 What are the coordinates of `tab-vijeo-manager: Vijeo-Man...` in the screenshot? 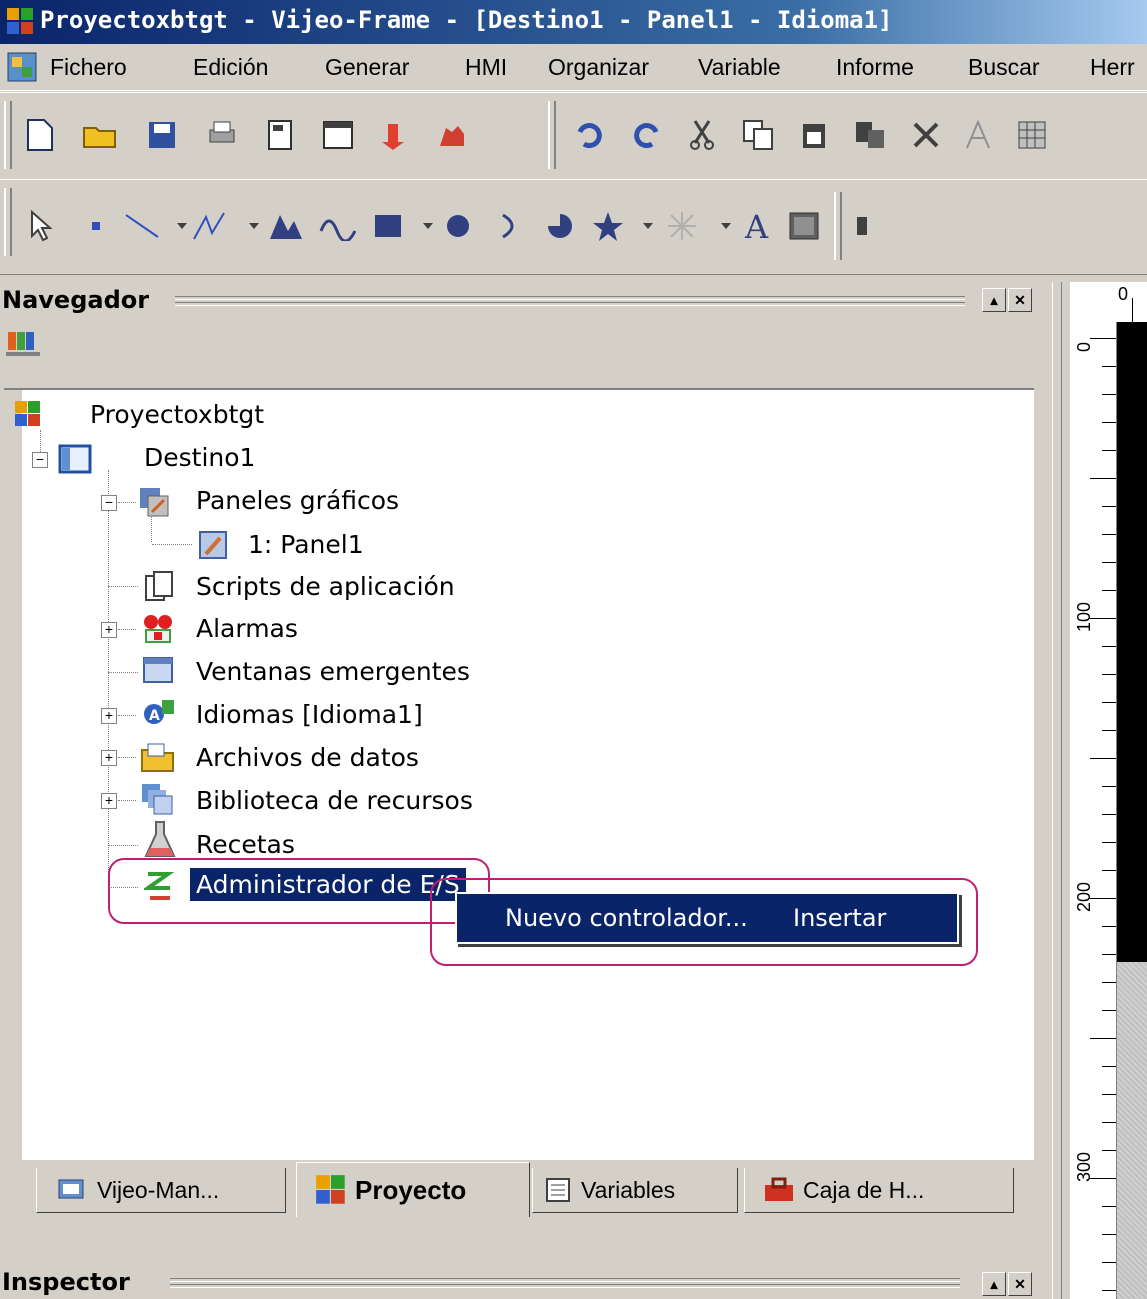 It's located at (161, 1190).